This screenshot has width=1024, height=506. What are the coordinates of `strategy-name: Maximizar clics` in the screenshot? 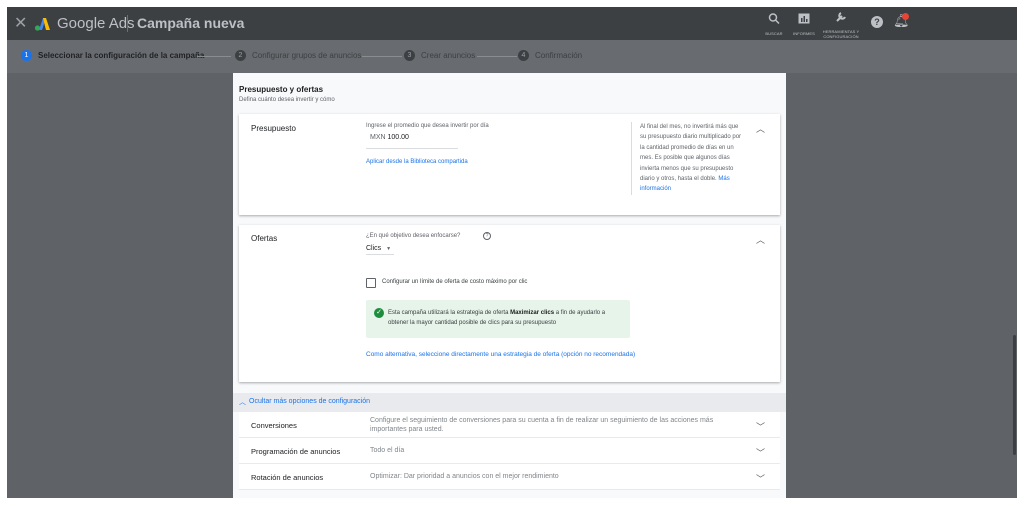 It's located at (532, 313).